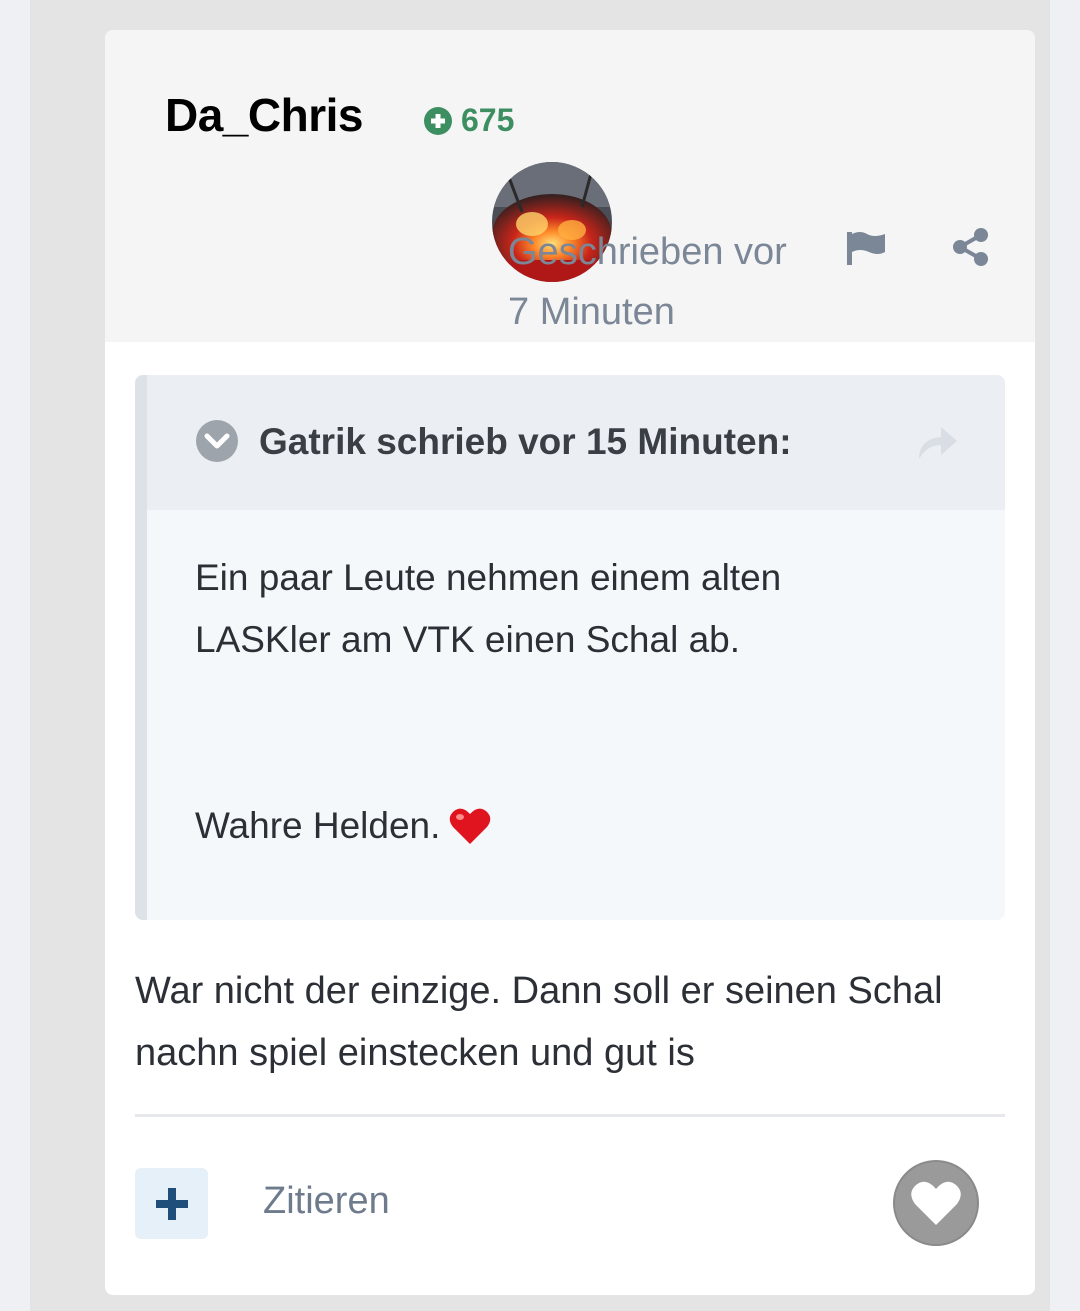  What do you see at coordinates (555, 826) in the screenshot?
I see `quote-text-line2: Wahre Helden.` at bounding box center [555, 826].